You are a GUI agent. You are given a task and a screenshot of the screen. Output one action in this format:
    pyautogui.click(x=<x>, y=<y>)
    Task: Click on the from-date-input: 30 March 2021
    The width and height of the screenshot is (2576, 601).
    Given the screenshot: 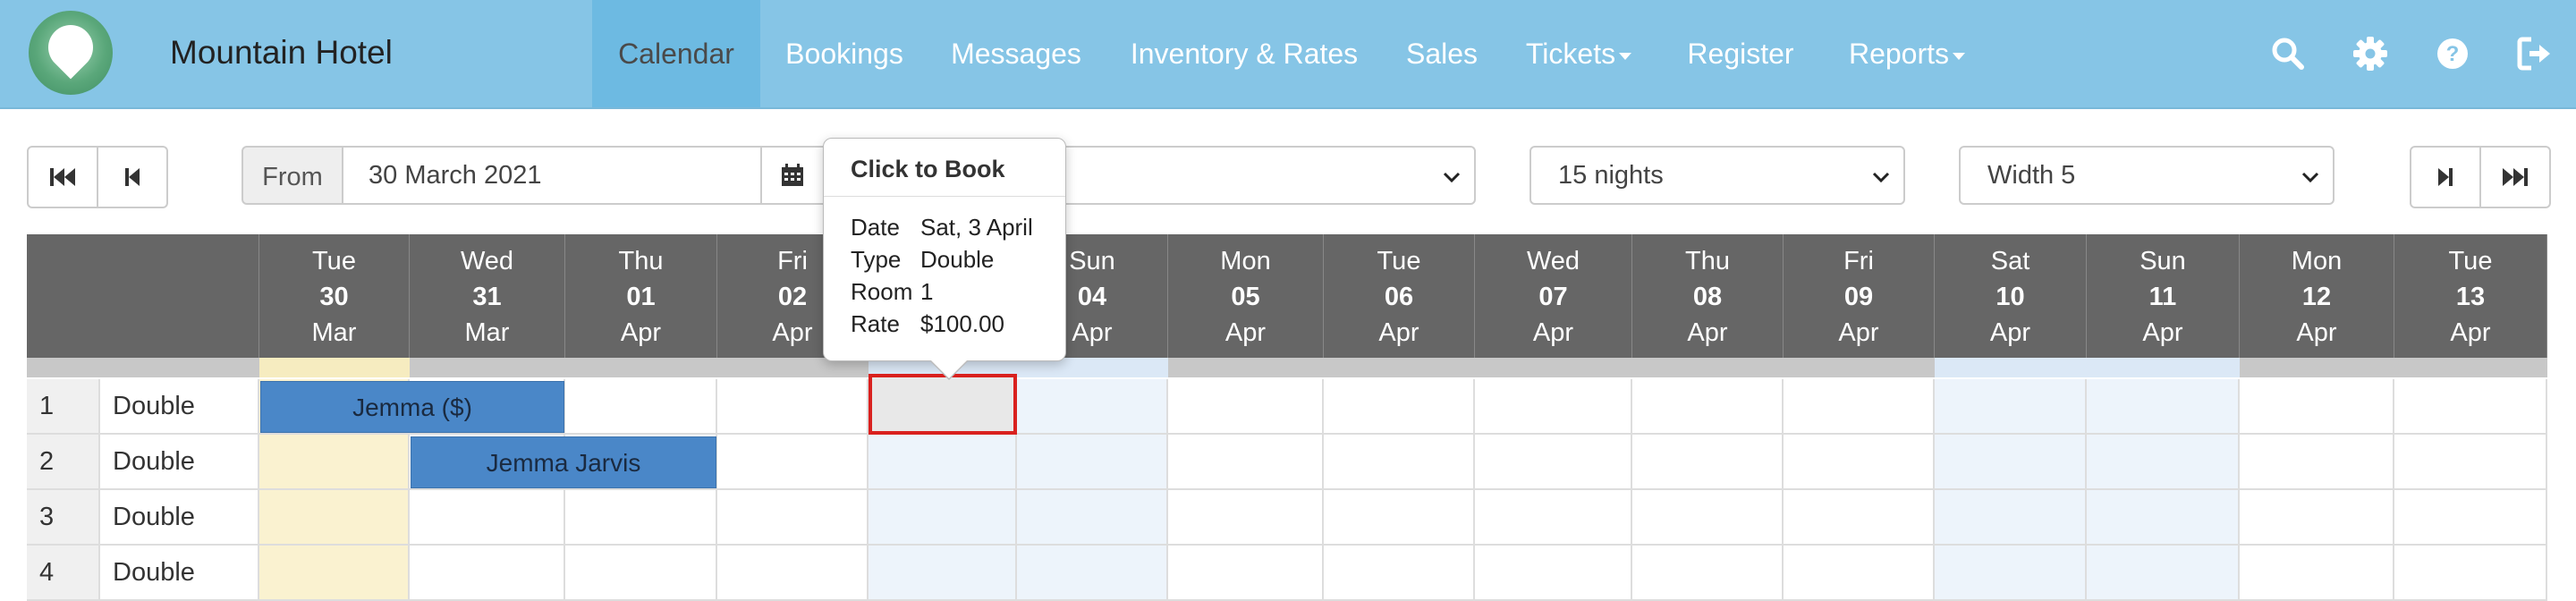 What is the action you would take?
    pyautogui.click(x=552, y=175)
    